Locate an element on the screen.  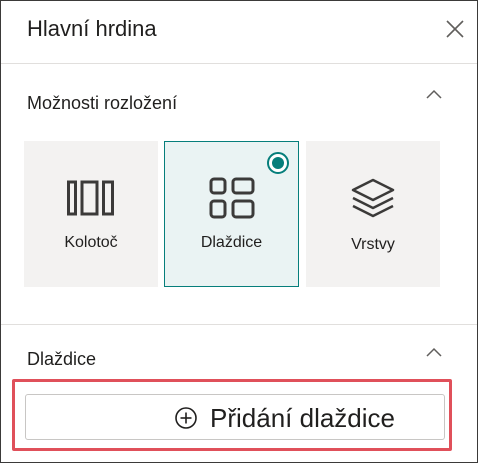
selected-radio-indicator is located at coordinates (278, 163).